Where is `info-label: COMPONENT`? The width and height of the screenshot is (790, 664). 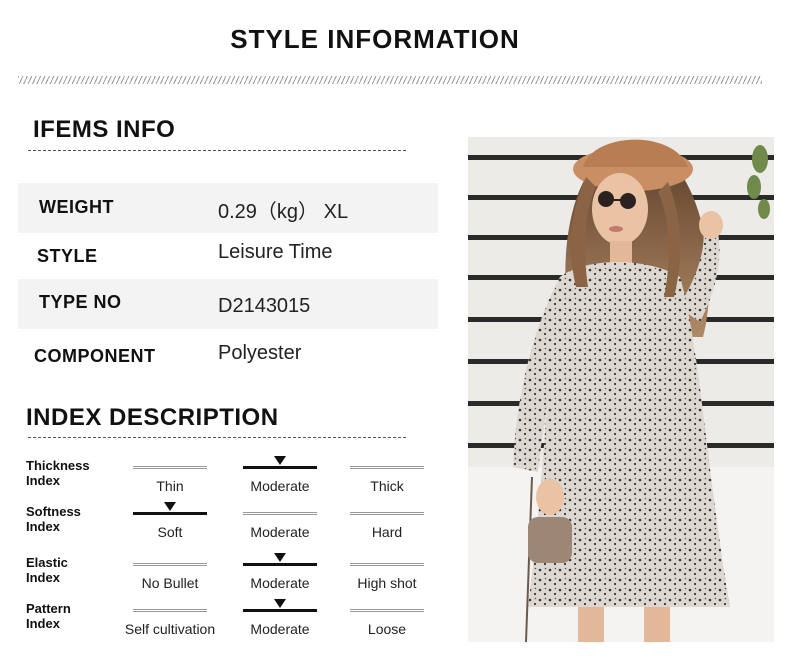
info-label: COMPONENT is located at coordinates (95, 356).